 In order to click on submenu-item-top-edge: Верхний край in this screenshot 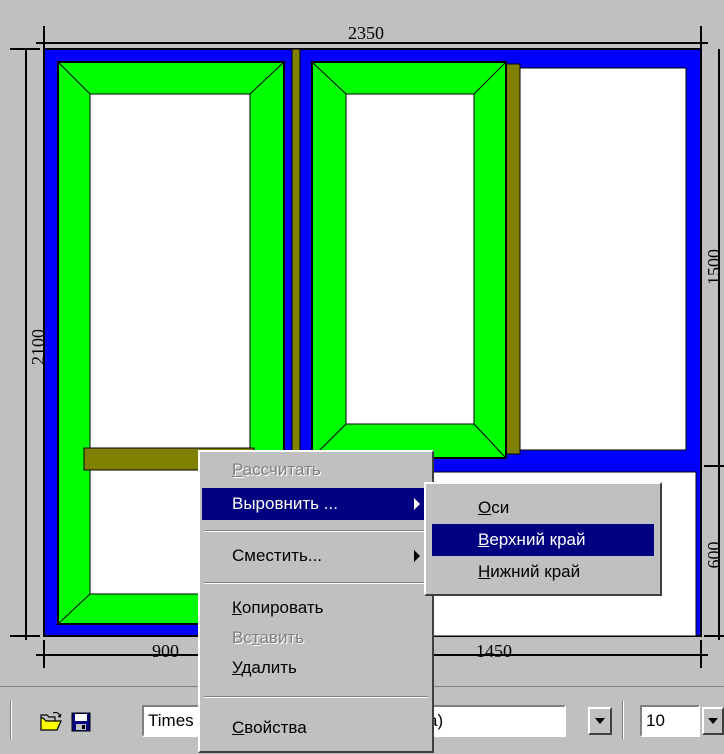, I will do `click(543, 540)`.